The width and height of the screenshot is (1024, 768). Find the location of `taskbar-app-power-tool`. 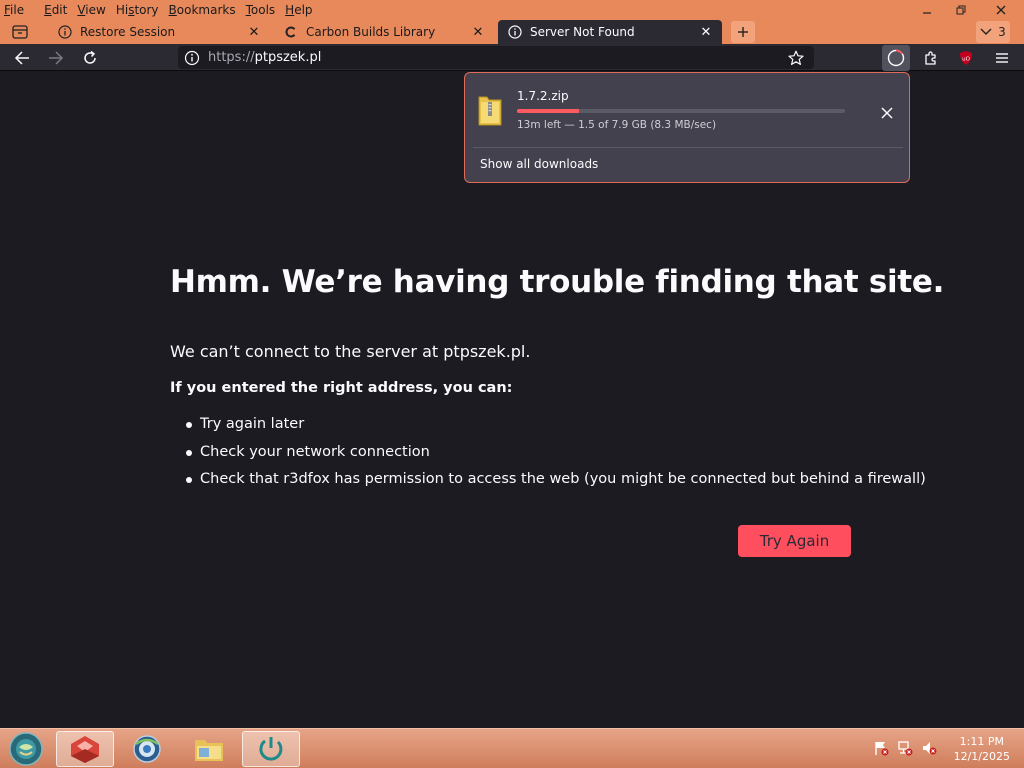

taskbar-app-power-tool is located at coordinates (271, 749).